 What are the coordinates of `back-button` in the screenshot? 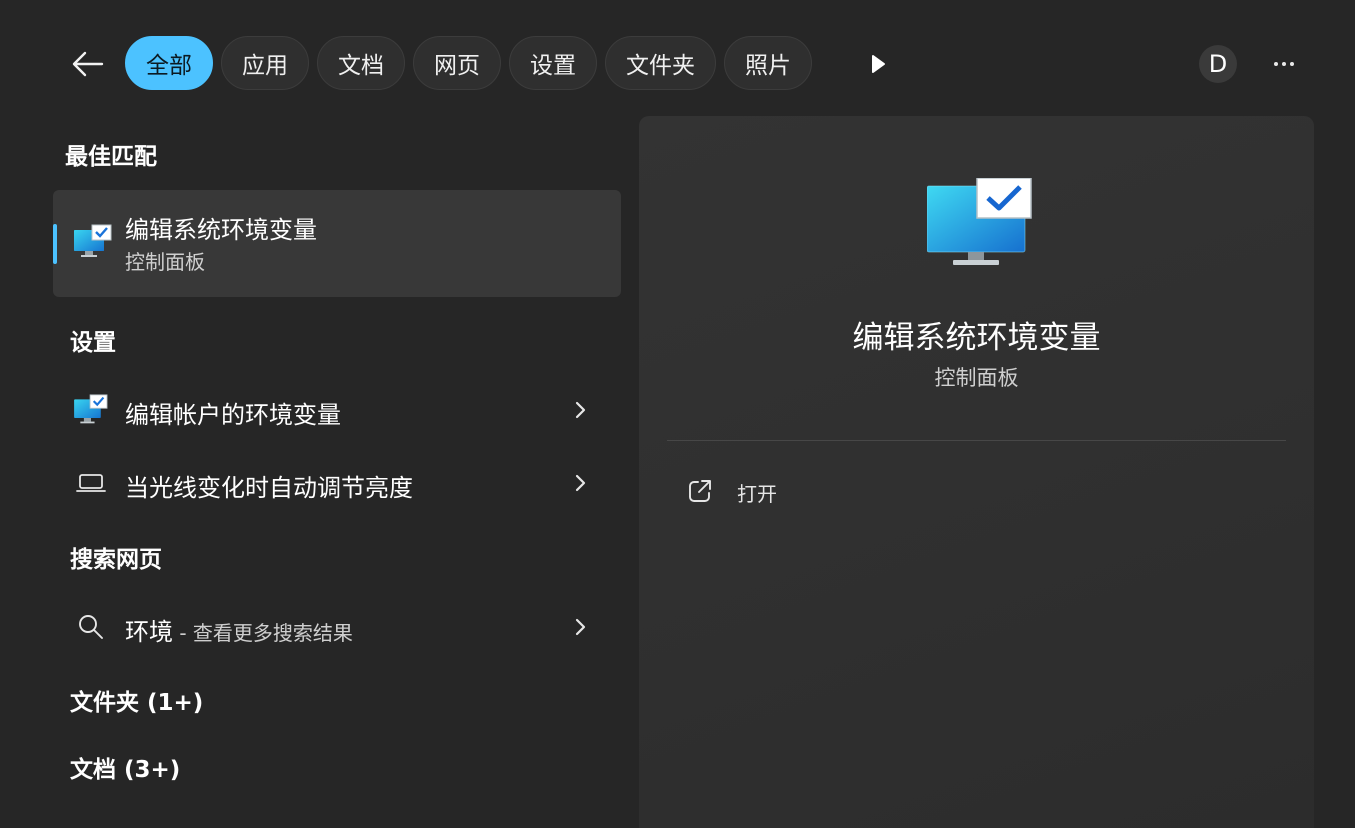 It's located at (88, 64).